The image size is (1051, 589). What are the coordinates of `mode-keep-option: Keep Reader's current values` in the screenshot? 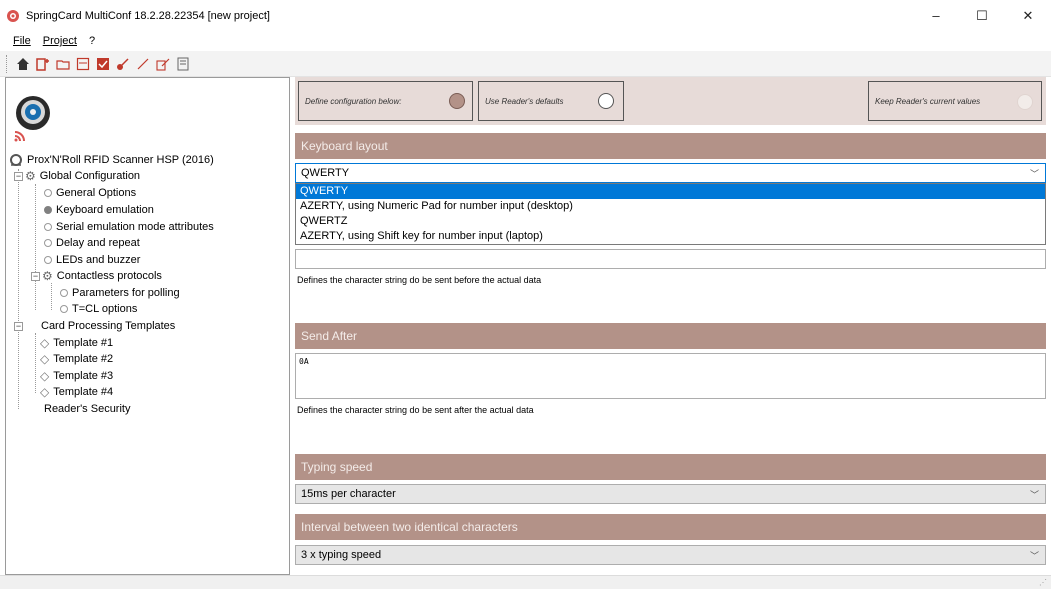 It's located at (955, 101).